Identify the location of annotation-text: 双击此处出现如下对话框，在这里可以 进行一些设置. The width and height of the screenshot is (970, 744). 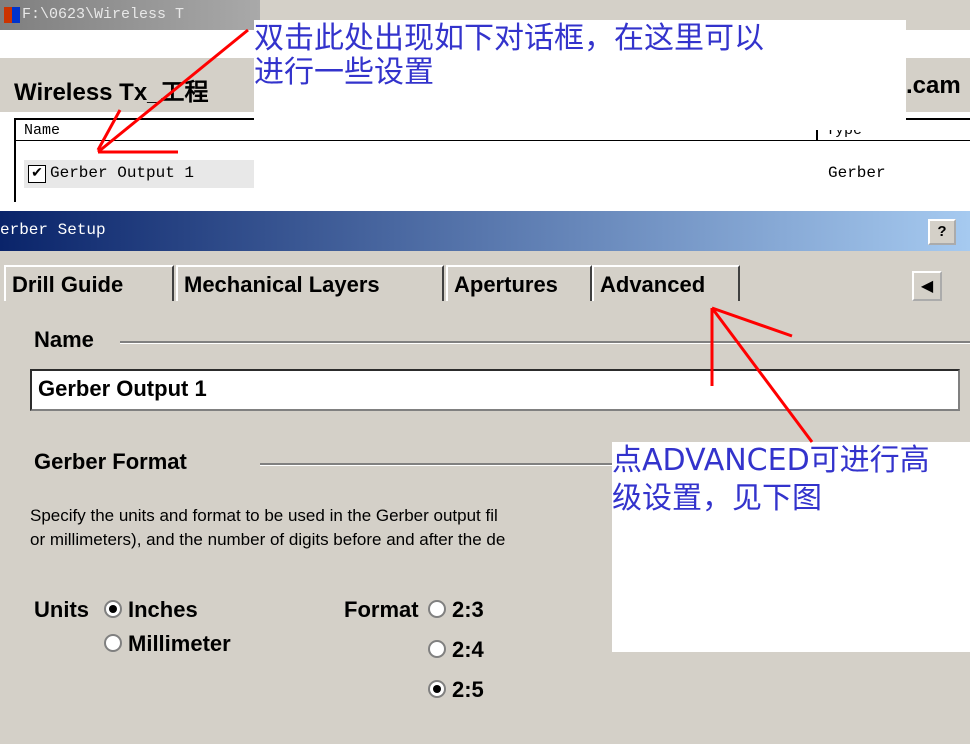
(509, 56).